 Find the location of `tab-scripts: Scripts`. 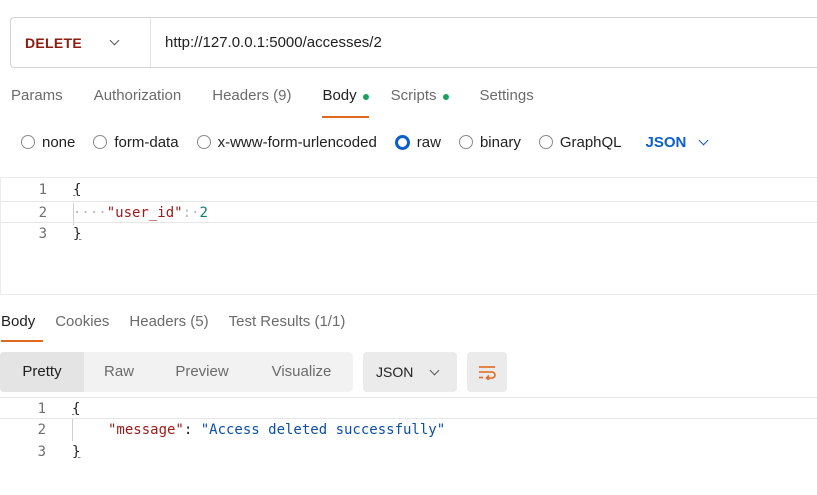

tab-scripts: Scripts is located at coordinates (420, 102).